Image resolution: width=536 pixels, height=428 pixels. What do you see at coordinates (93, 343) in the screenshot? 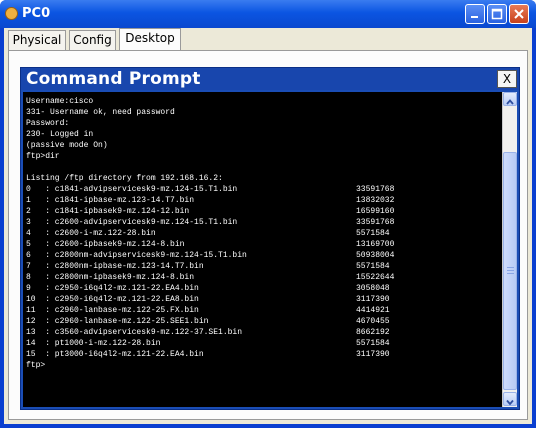
I see `file-name: 14 : pt1000-i-mz.122-28.bin` at bounding box center [93, 343].